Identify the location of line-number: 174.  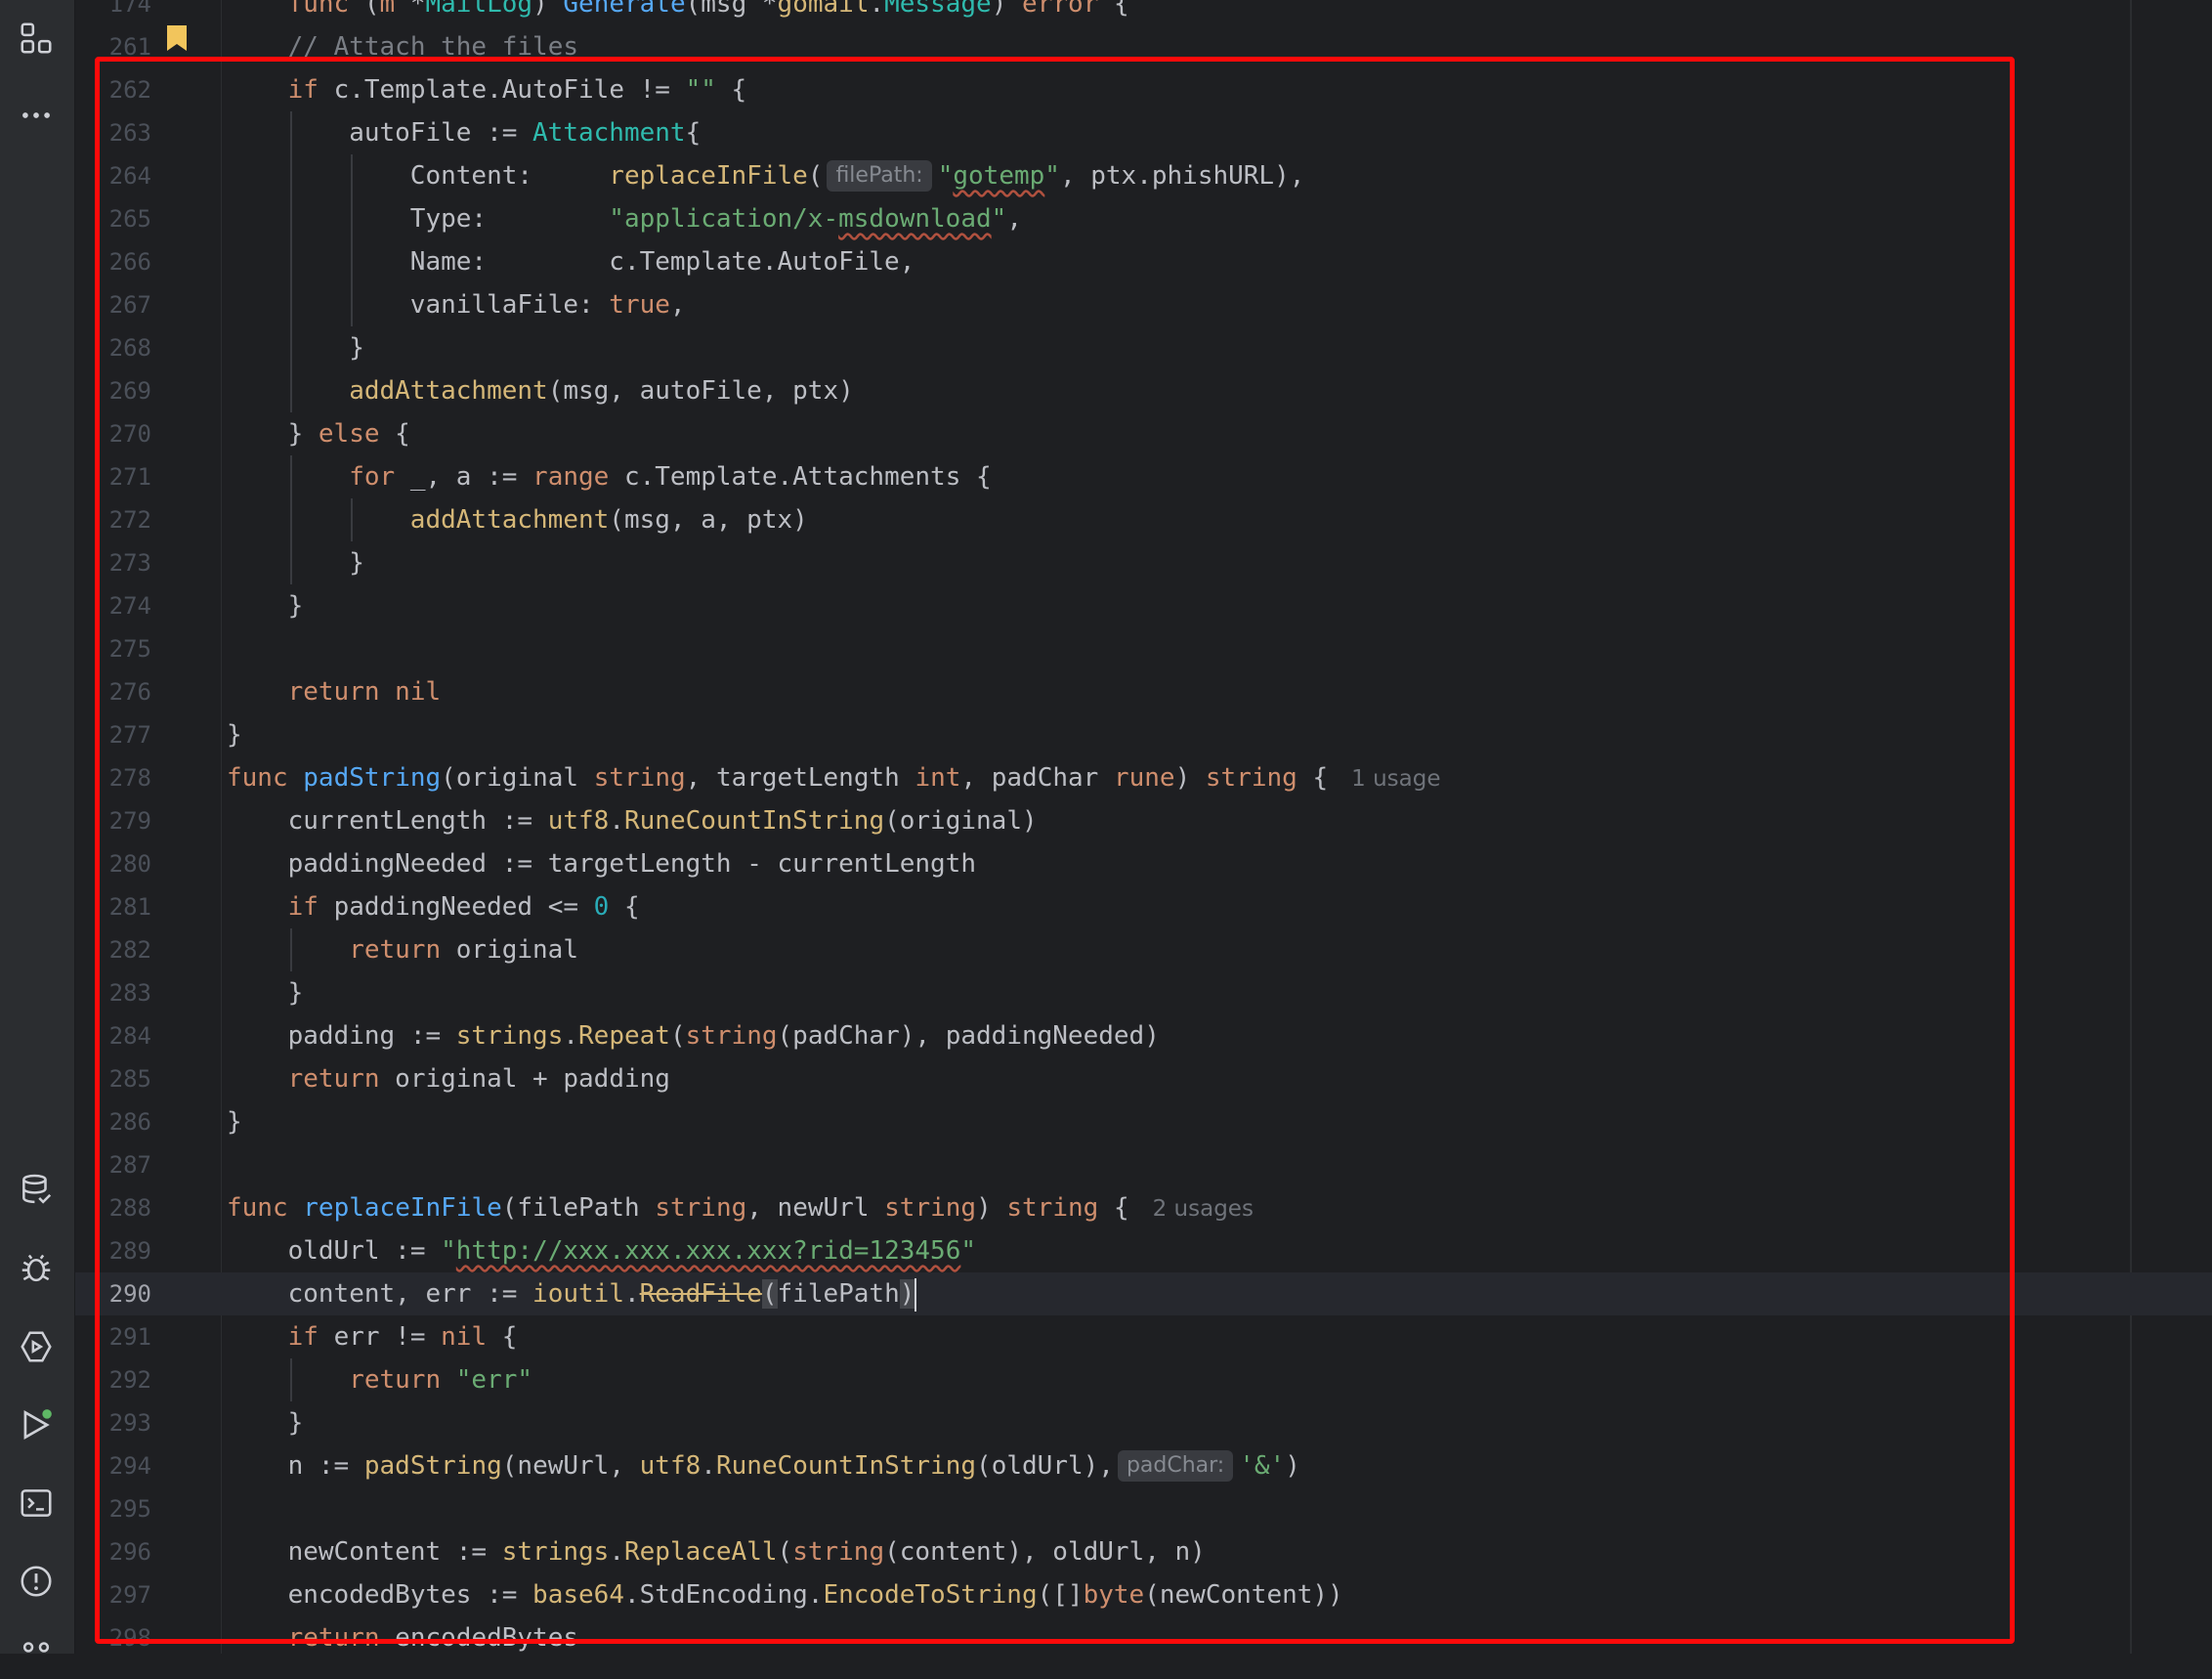
(113, 12).